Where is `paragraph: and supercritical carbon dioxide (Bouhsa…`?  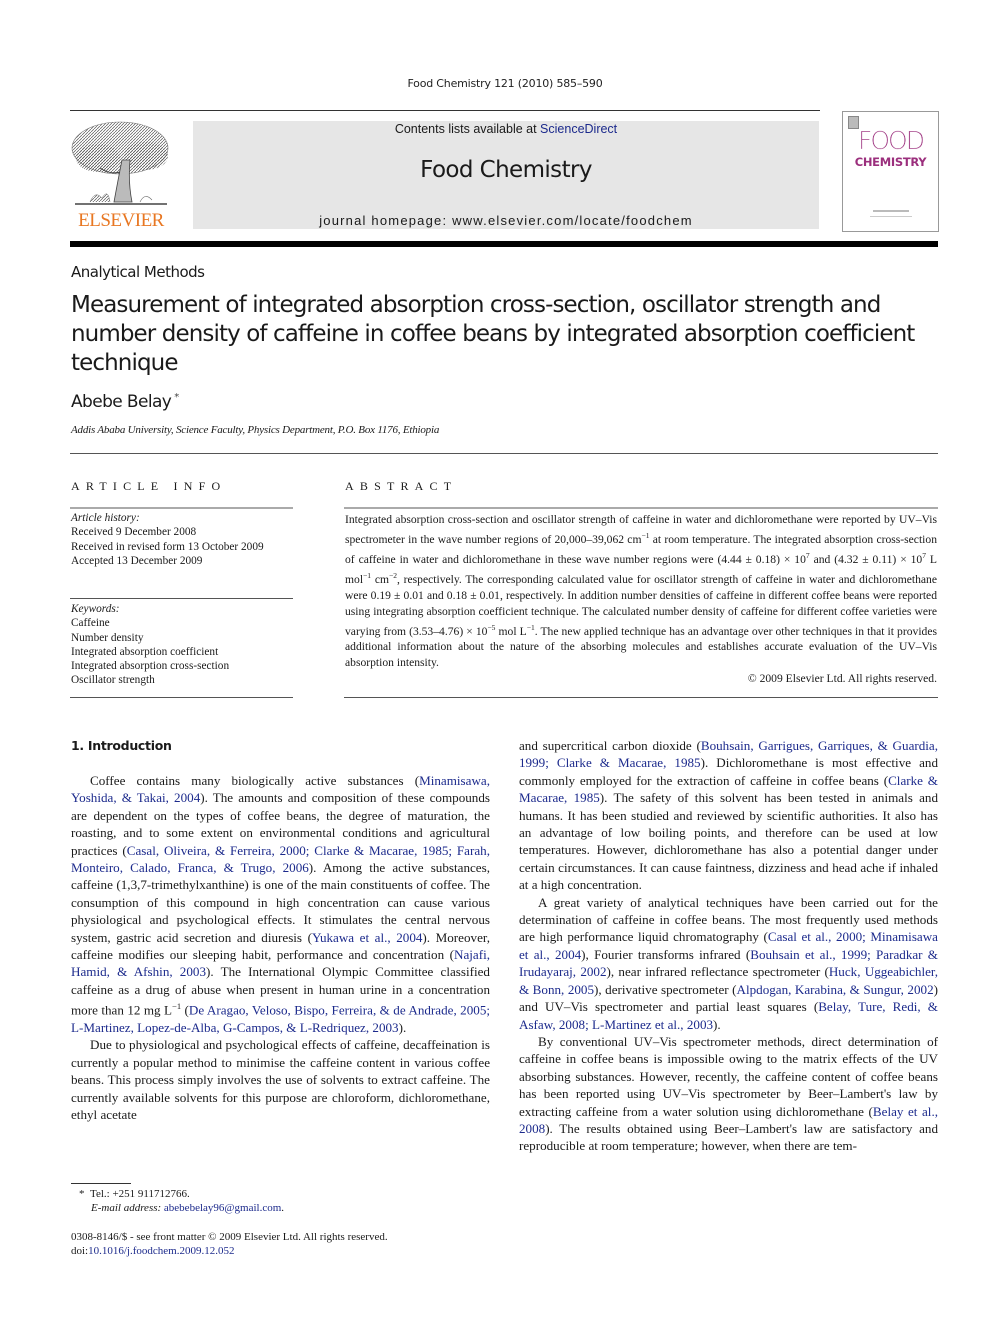 paragraph: and supercritical carbon dioxide (Bouhsa… is located at coordinates (728, 815).